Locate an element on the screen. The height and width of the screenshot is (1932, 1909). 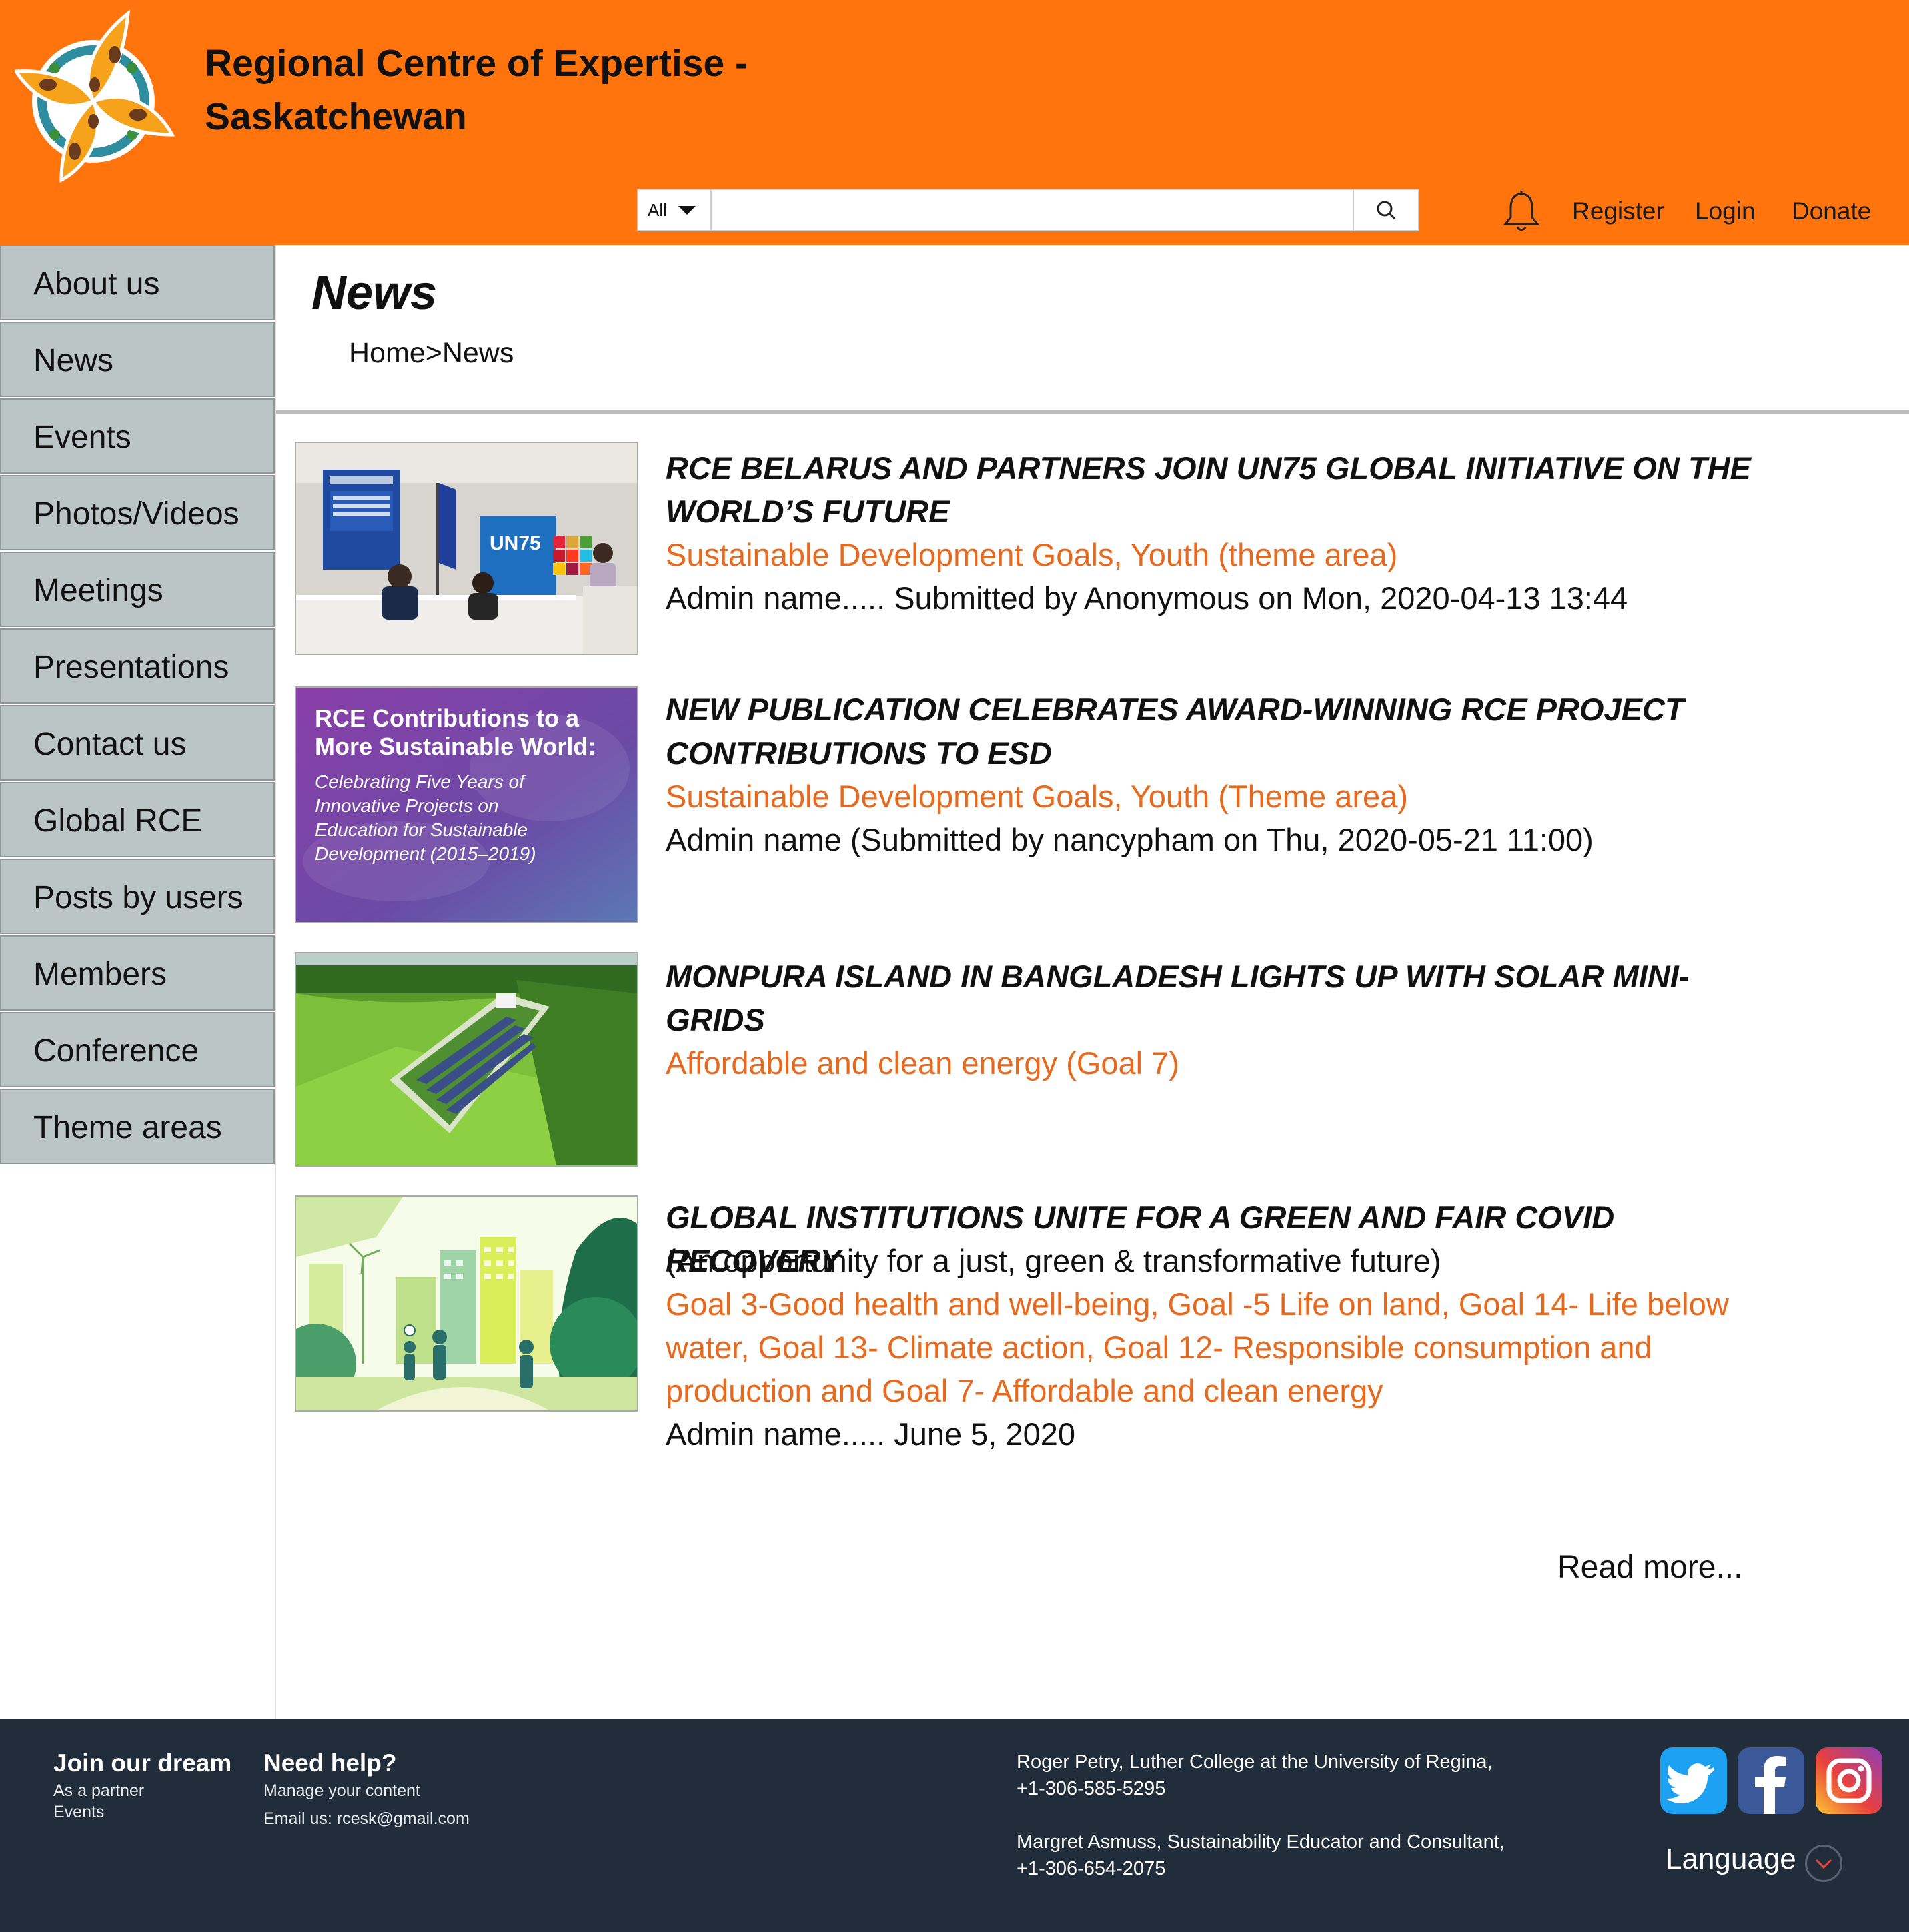
search-bar: All is located at coordinates (1028, 210).